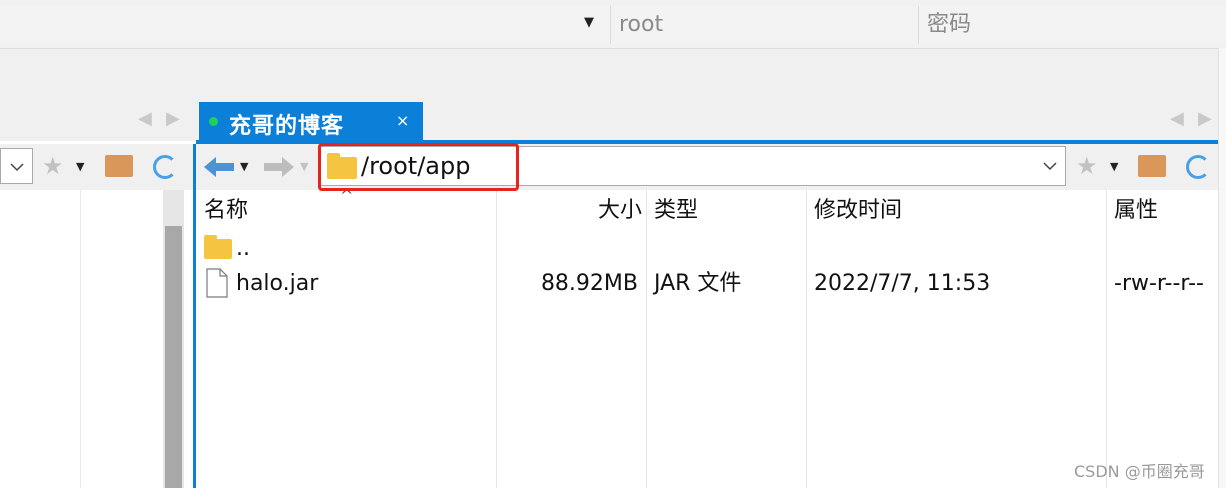 Image resolution: width=1226 pixels, height=488 pixels. What do you see at coordinates (1139, 471) in the screenshot?
I see `watermark: CSDN @币圈充哥` at bounding box center [1139, 471].